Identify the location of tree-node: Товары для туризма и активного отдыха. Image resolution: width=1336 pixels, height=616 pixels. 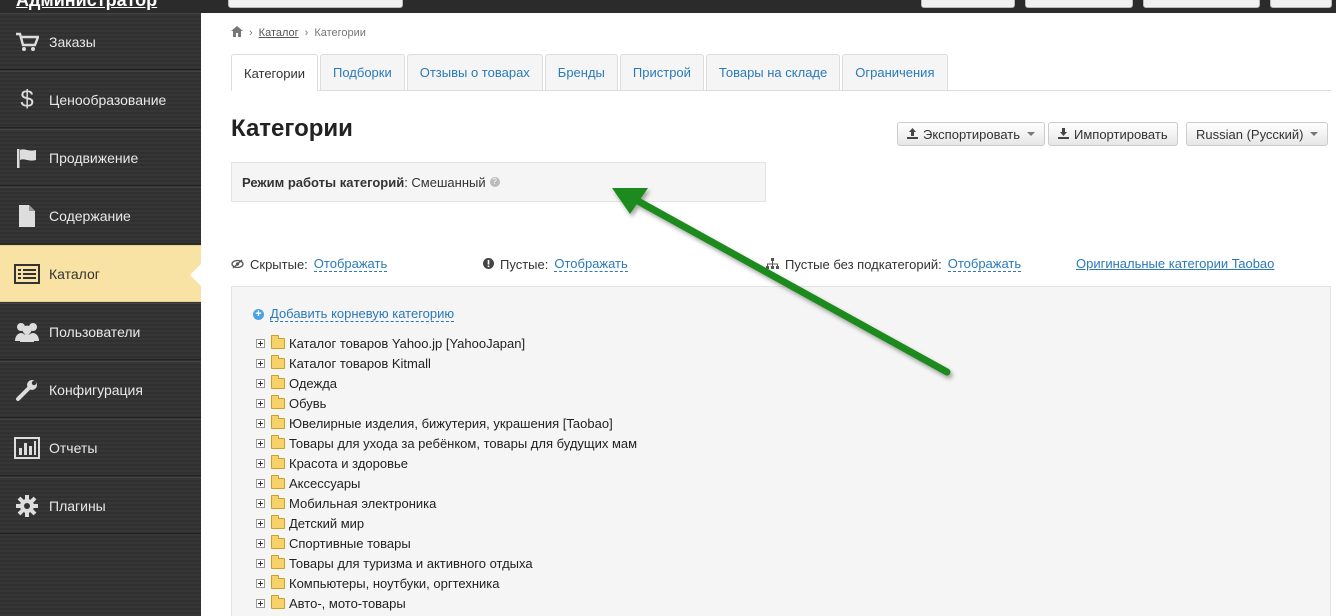
(446, 563).